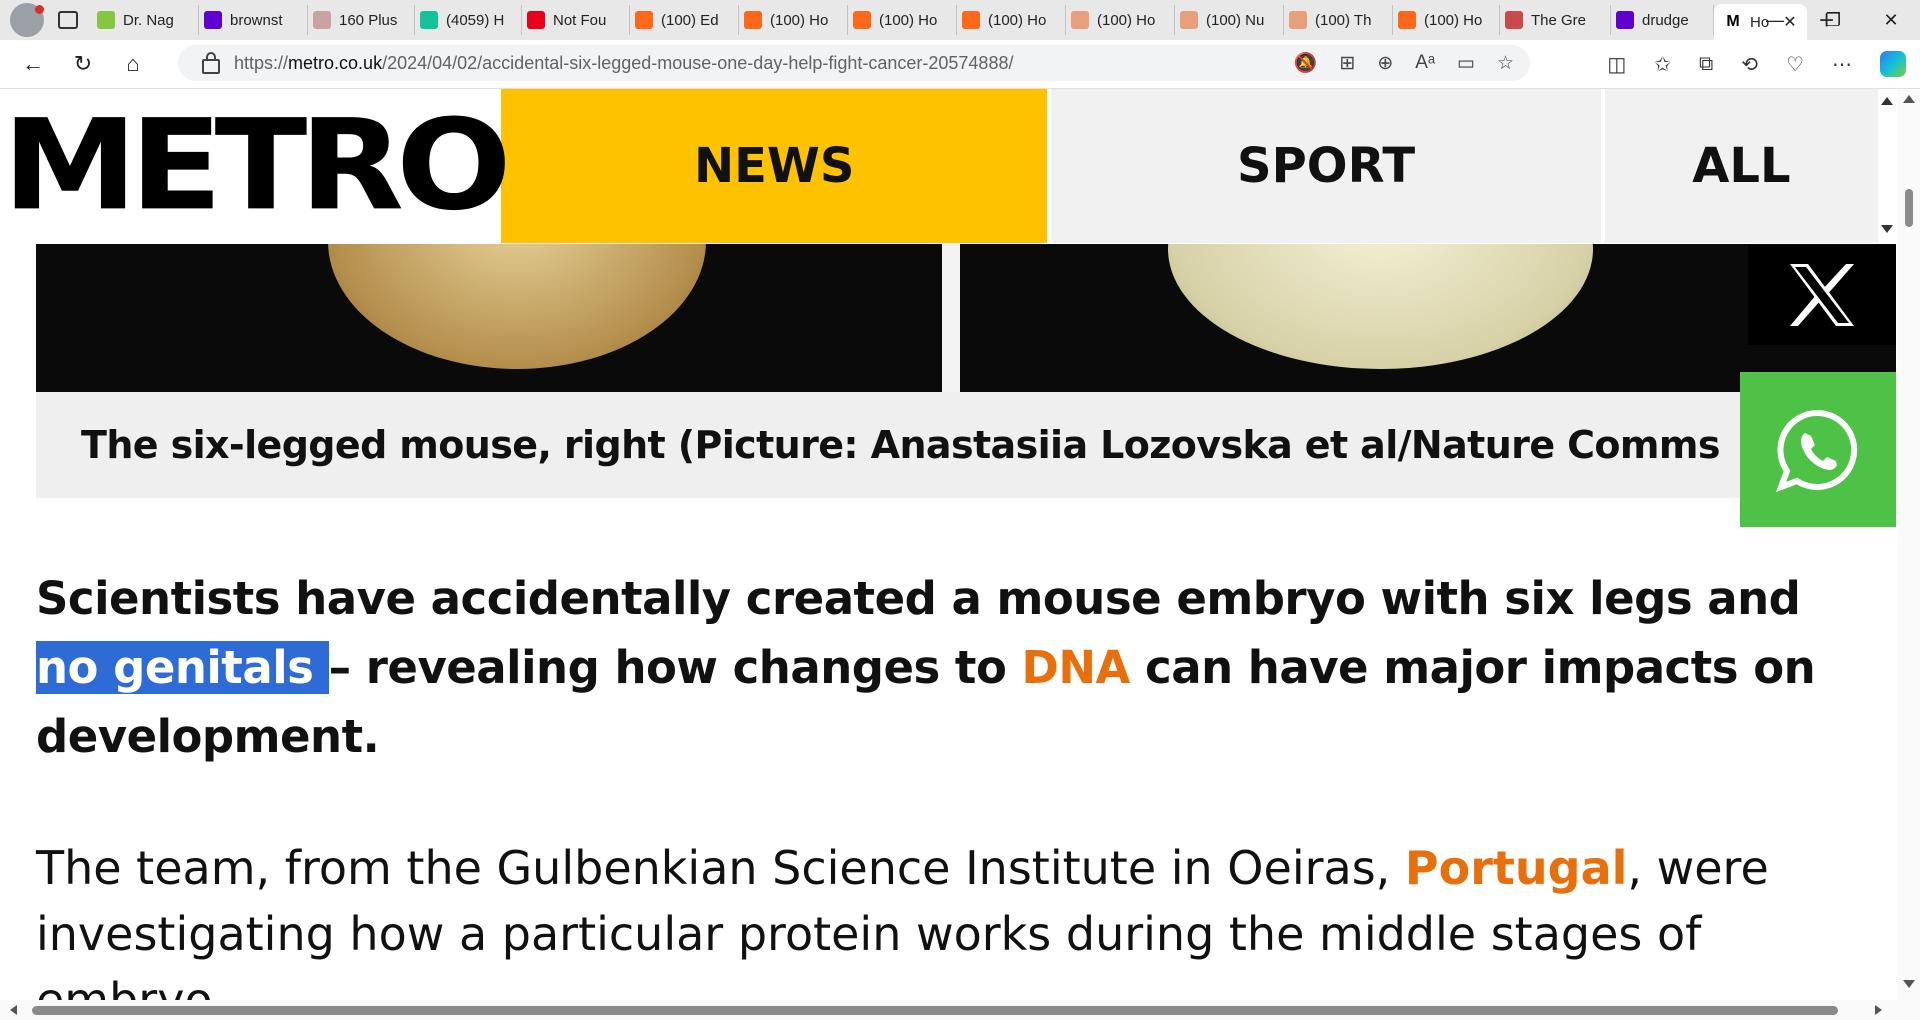 The image size is (1920, 1020). I want to click on tab-title: (100) Th, so click(1343, 20).